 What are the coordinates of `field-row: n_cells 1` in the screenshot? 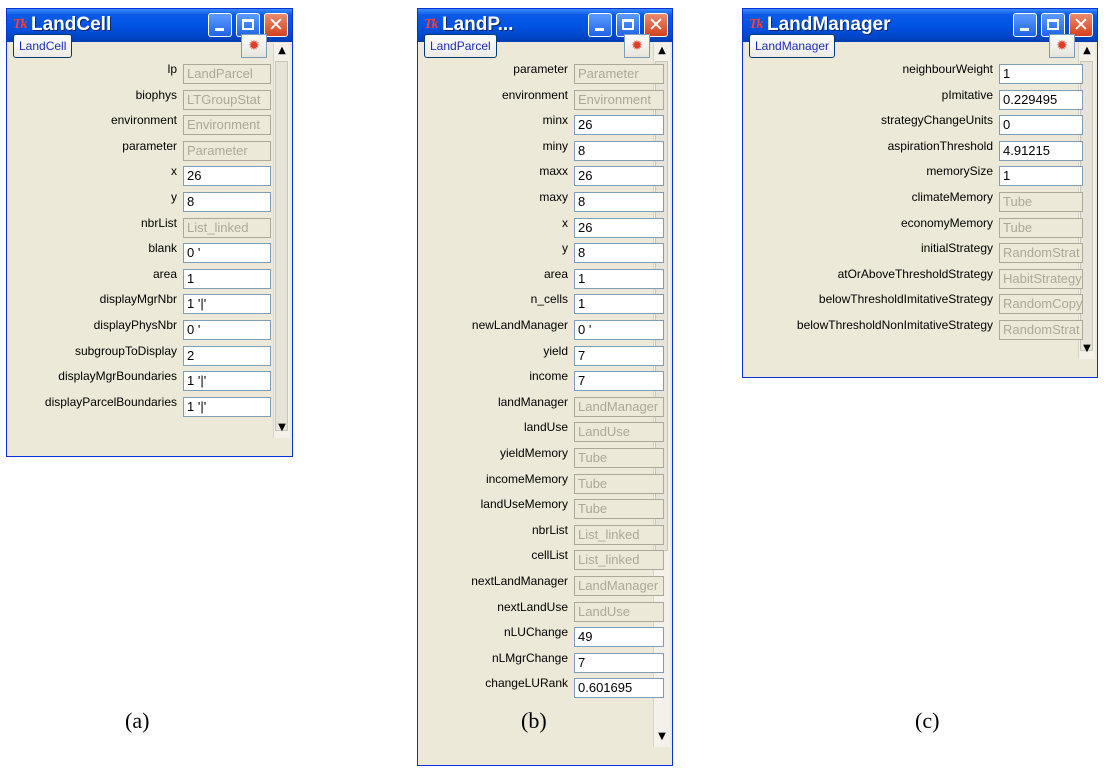 It's located at (541, 304).